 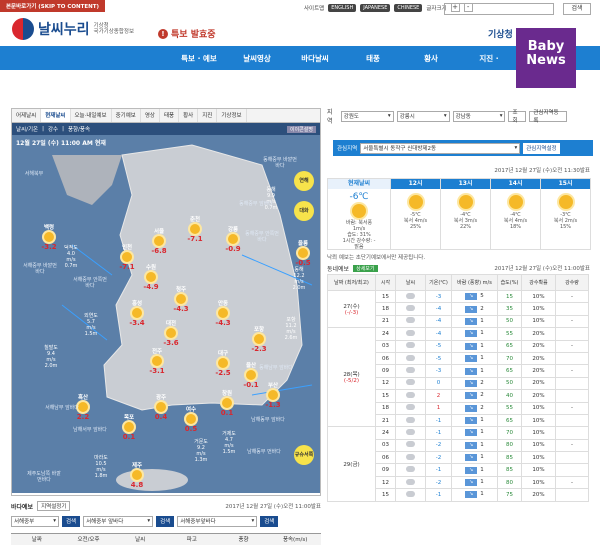 What do you see at coordinates (71, 521) in the screenshot?
I see `sea-search-button-1: 검색` at bounding box center [71, 521].